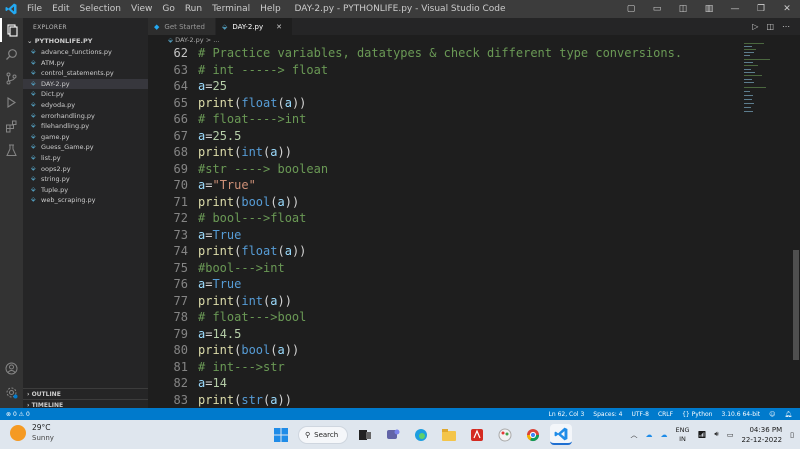 This screenshot has height=449, width=800. Describe the element at coordinates (730, 435) in the screenshot. I see `battery-icon: ▭` at that location.